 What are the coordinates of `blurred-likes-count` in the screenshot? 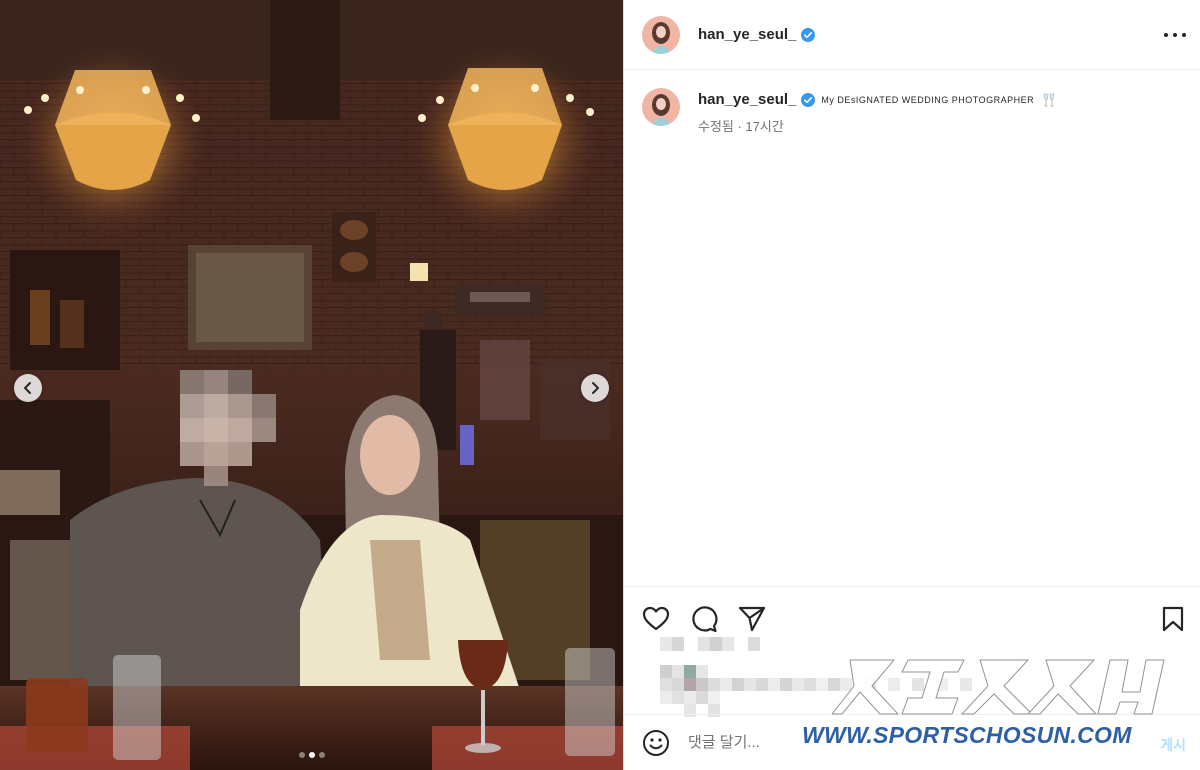 It's located at (710, 644).